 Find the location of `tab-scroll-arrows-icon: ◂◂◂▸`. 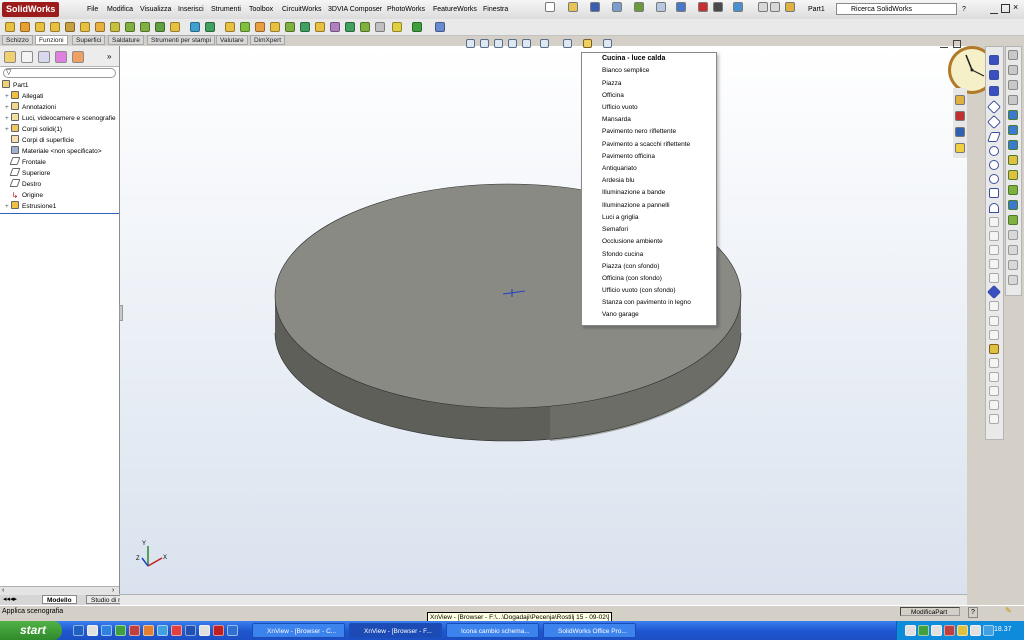

tab-scroll-arrows-icon: ◂◂◂▸ is located at coordinates (10, 599).